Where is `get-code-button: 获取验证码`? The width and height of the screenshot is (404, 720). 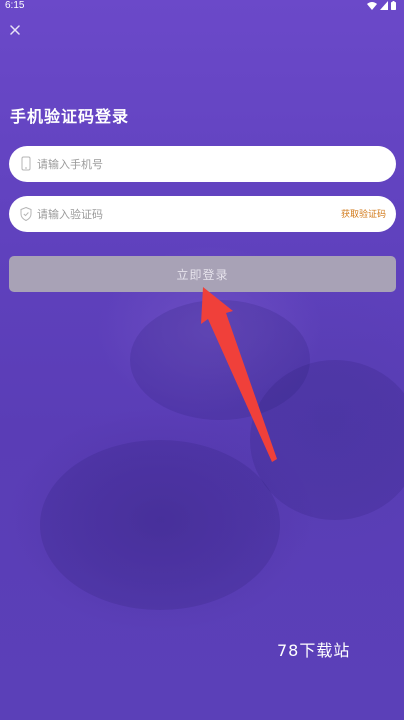
get-code-button: 获取验证码 is located at coordinates (363, 213).